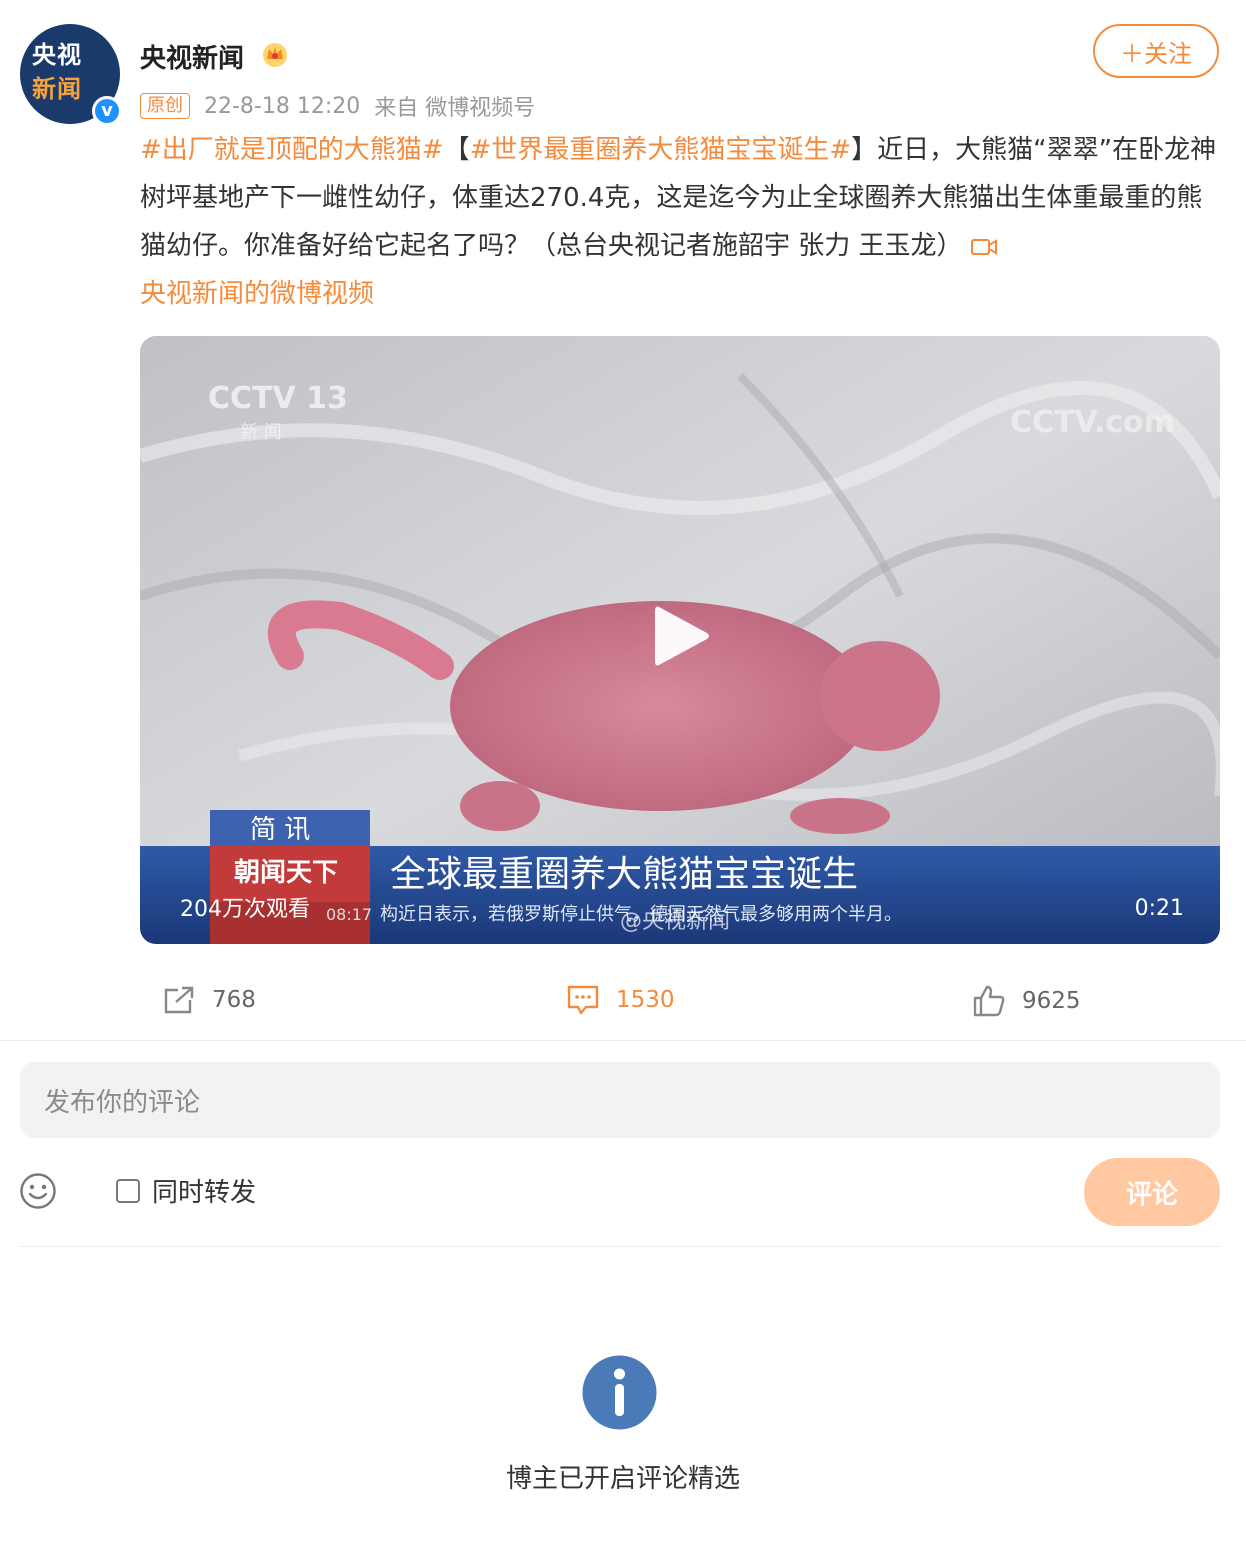 This screenshot has height=1550, width=1246. I want to click on repost-icon, so click(179, 1000).